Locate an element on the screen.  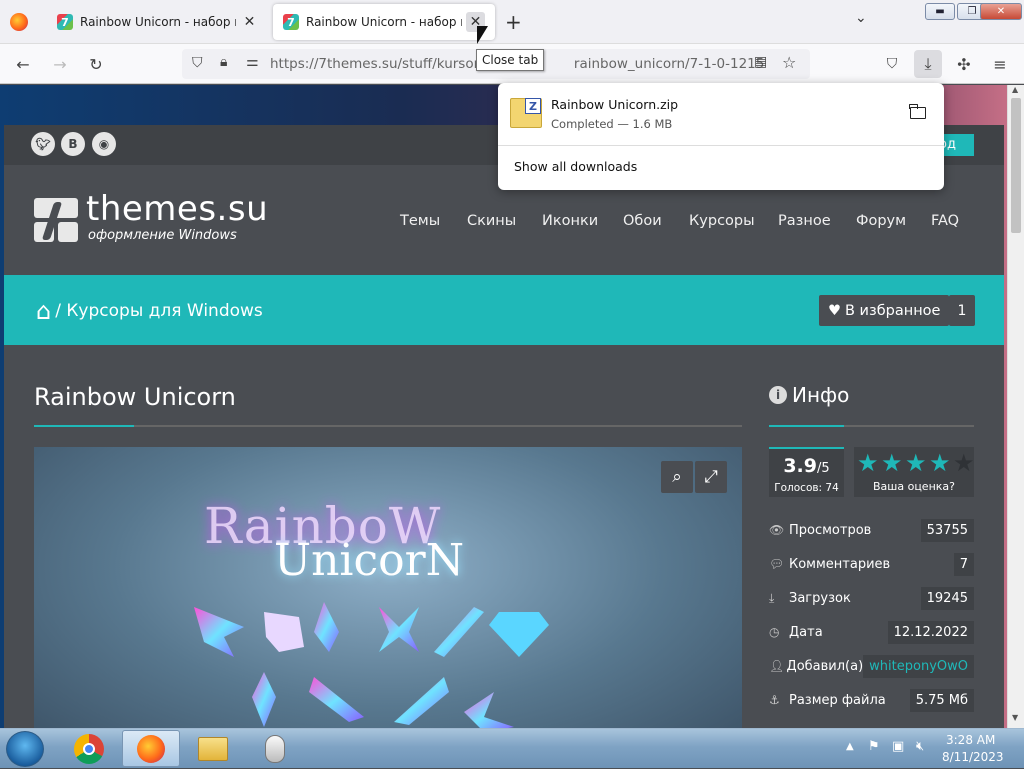
reload-icon: ↻ is located at coordinates (96, 64).